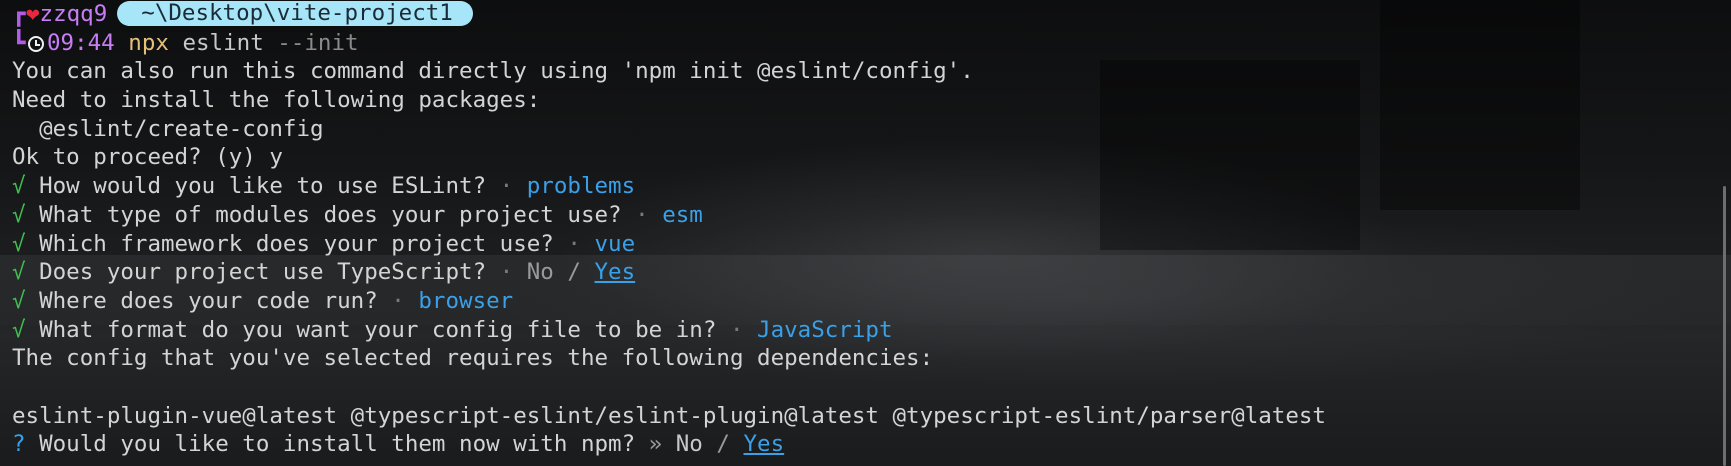 The image size is (1731, 466). What do you see at coordinates (655, 444) in the screenshot?
I see `prompt-chevron: »` at bounding box center [655, 444].